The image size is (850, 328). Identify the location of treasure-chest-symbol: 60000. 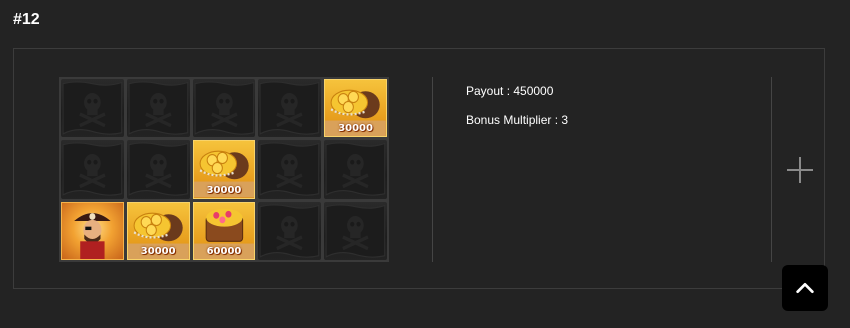
(224, 230).